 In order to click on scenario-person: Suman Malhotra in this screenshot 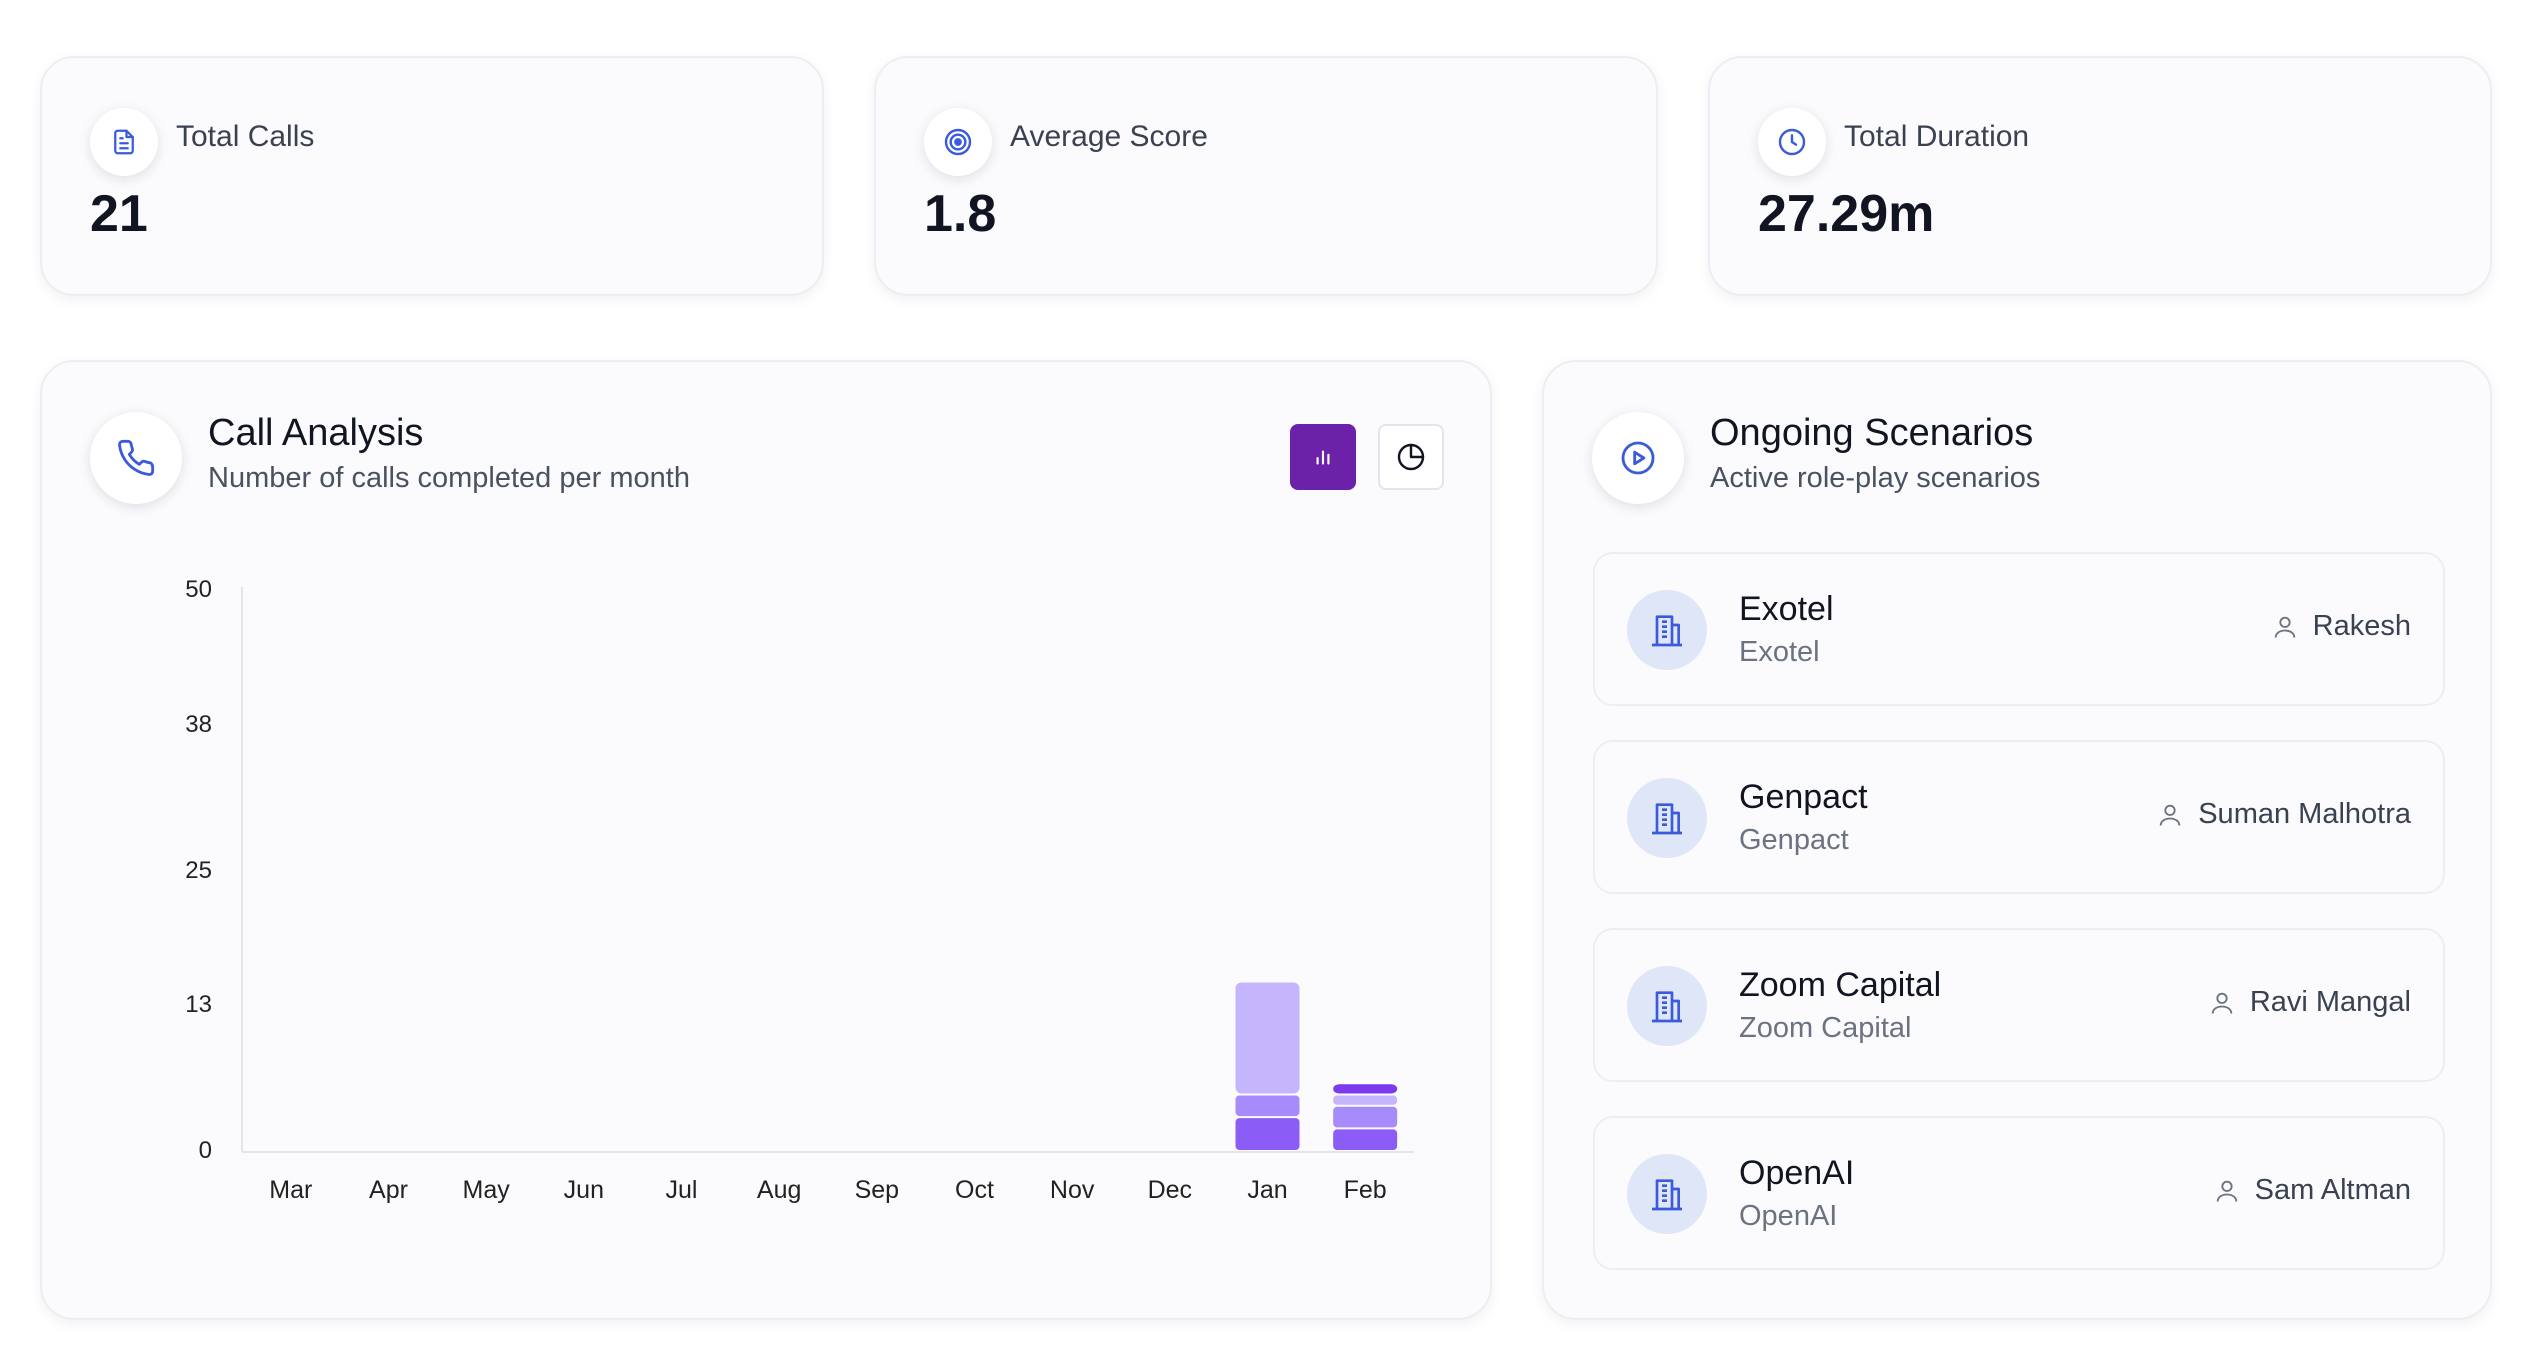, I will do `click(2283, 814)`.